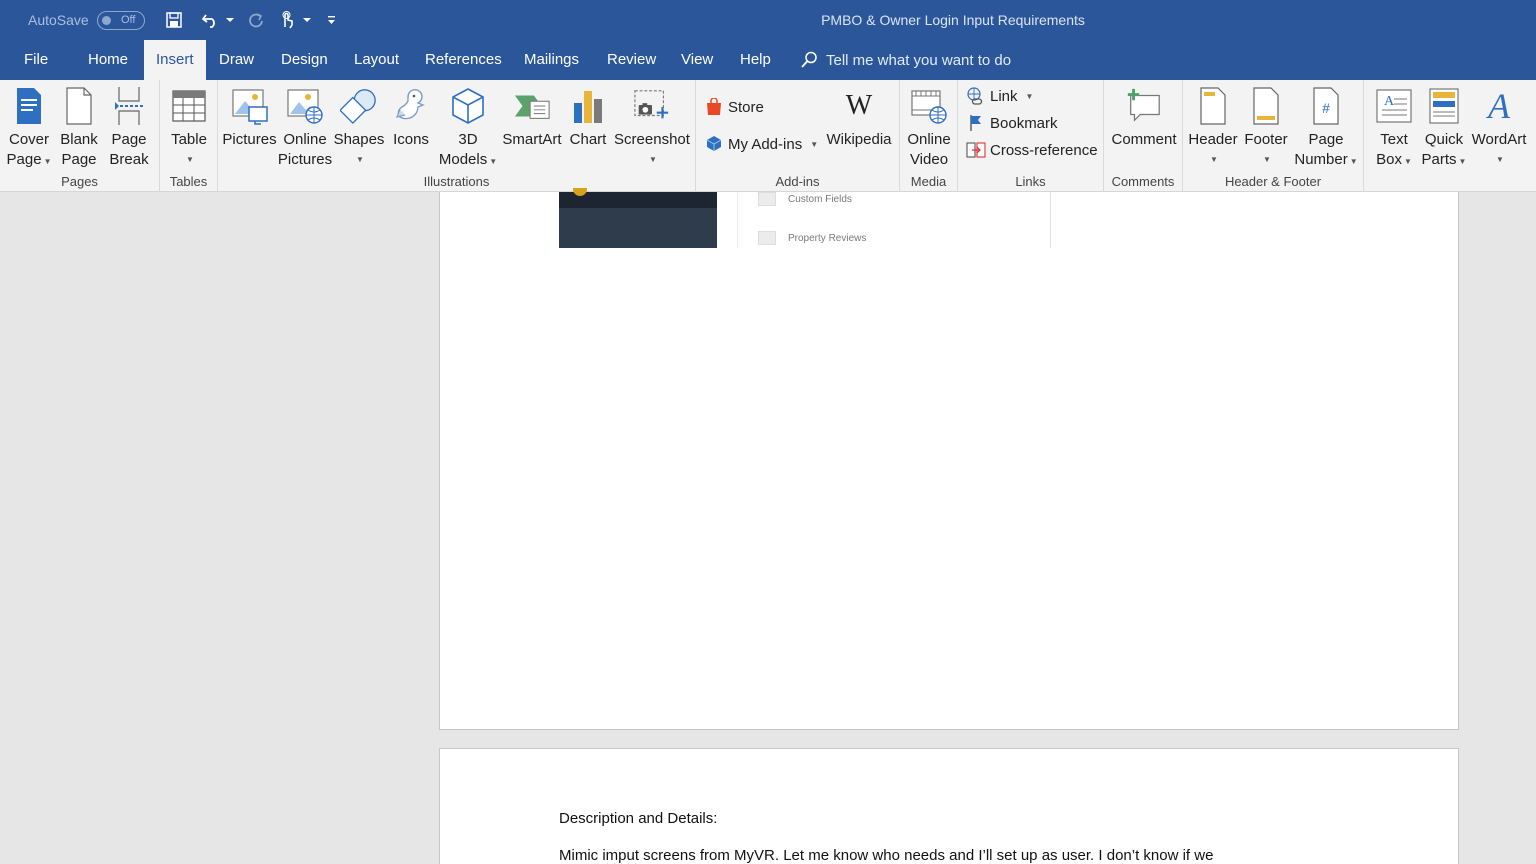 This screenshot has height=864, width=1536. I want to click on link-icon, so click(975, 96).